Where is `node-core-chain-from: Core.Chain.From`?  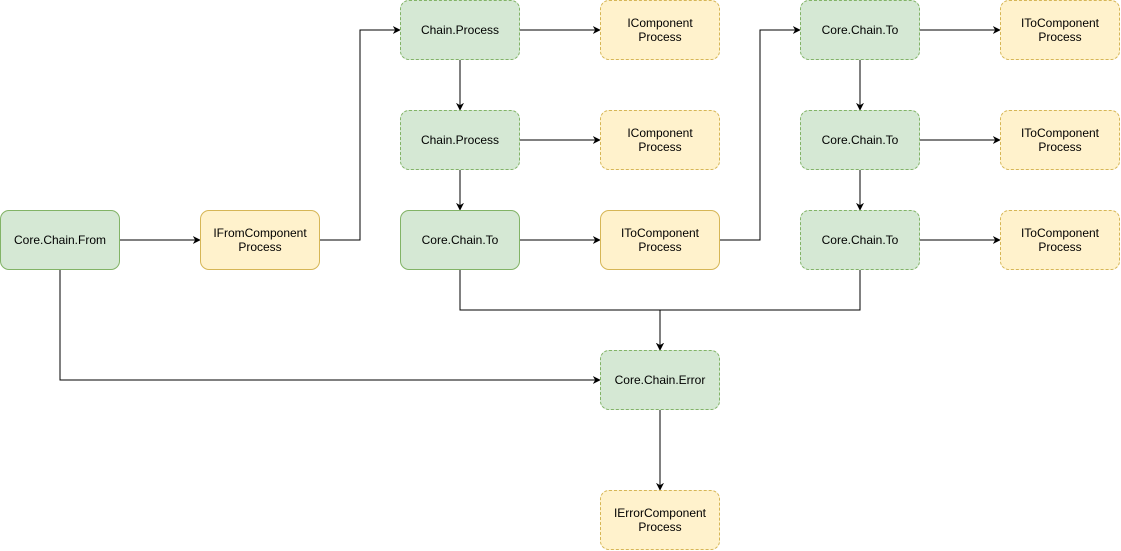 node-core-chain-from: Core.Chain.From is located at coordinates (60, 240).